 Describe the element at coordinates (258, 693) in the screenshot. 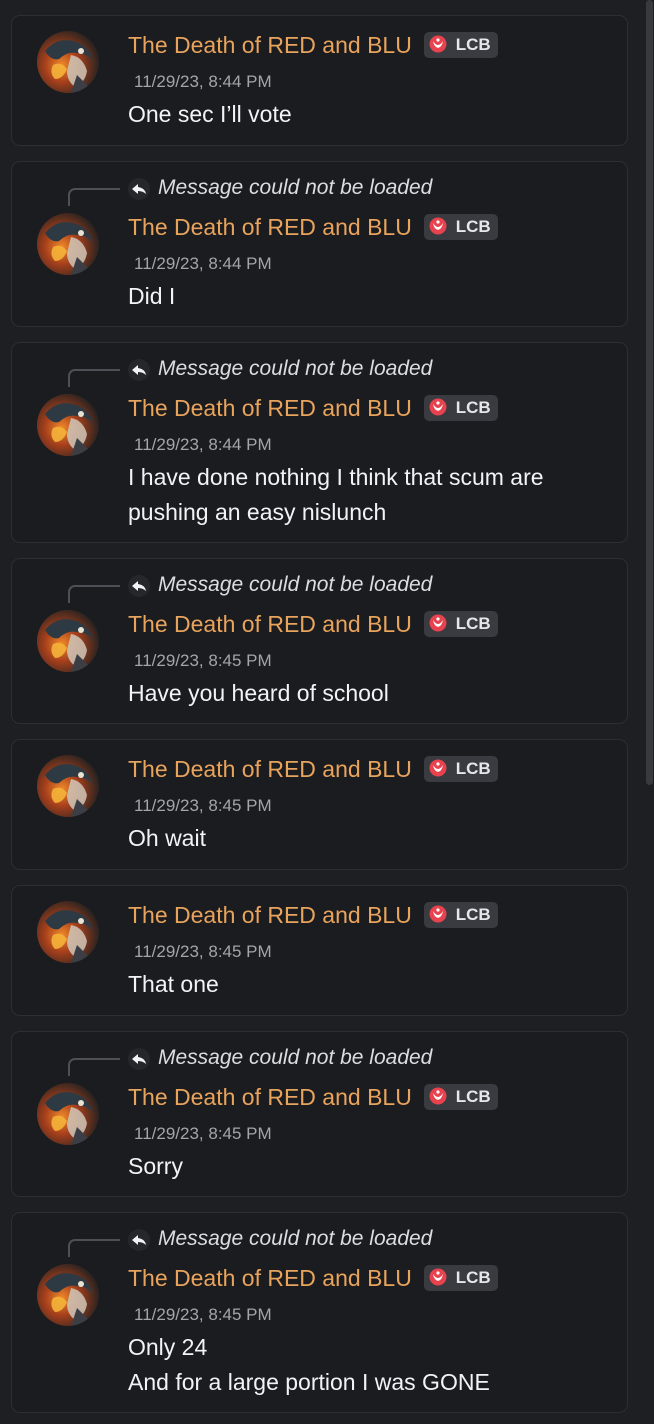

I see `message-line: Have you heard of school` at that location.